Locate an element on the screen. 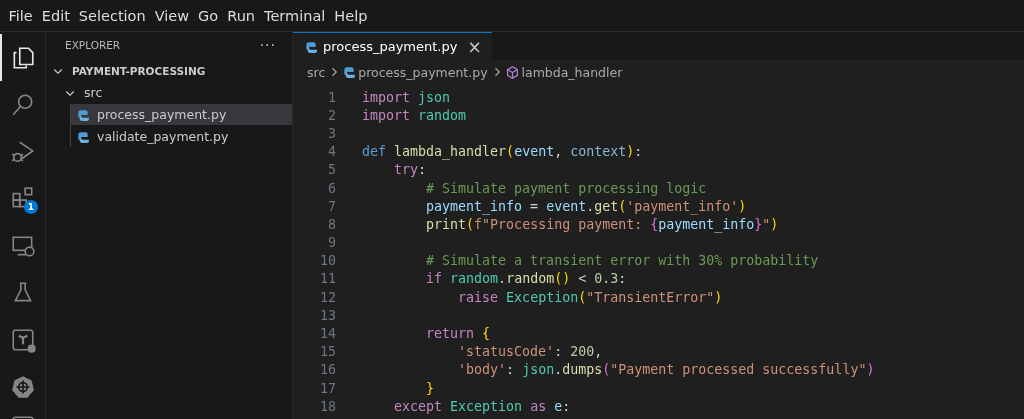 The height and width of the screenshot is (419, 1024). menu-item: Selection is located at coordinates (112, 15).